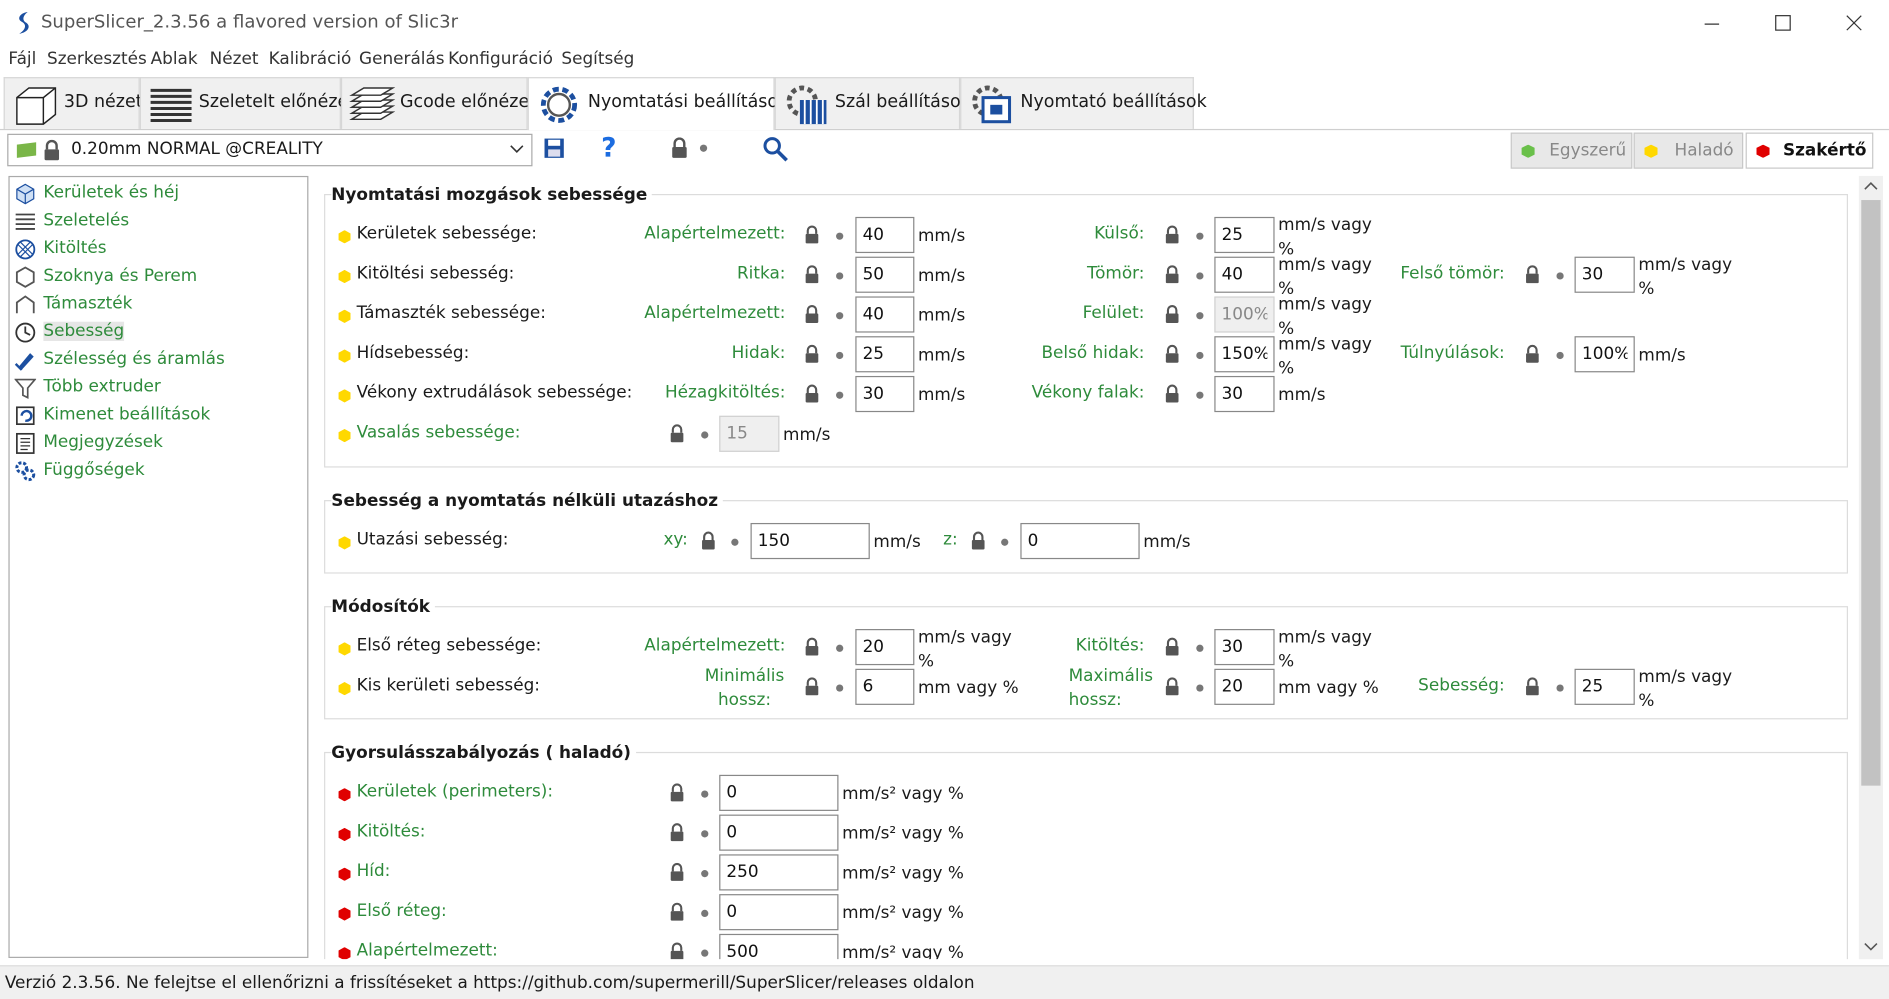  I want to click on bridge-speed-input, so click(885, 354).